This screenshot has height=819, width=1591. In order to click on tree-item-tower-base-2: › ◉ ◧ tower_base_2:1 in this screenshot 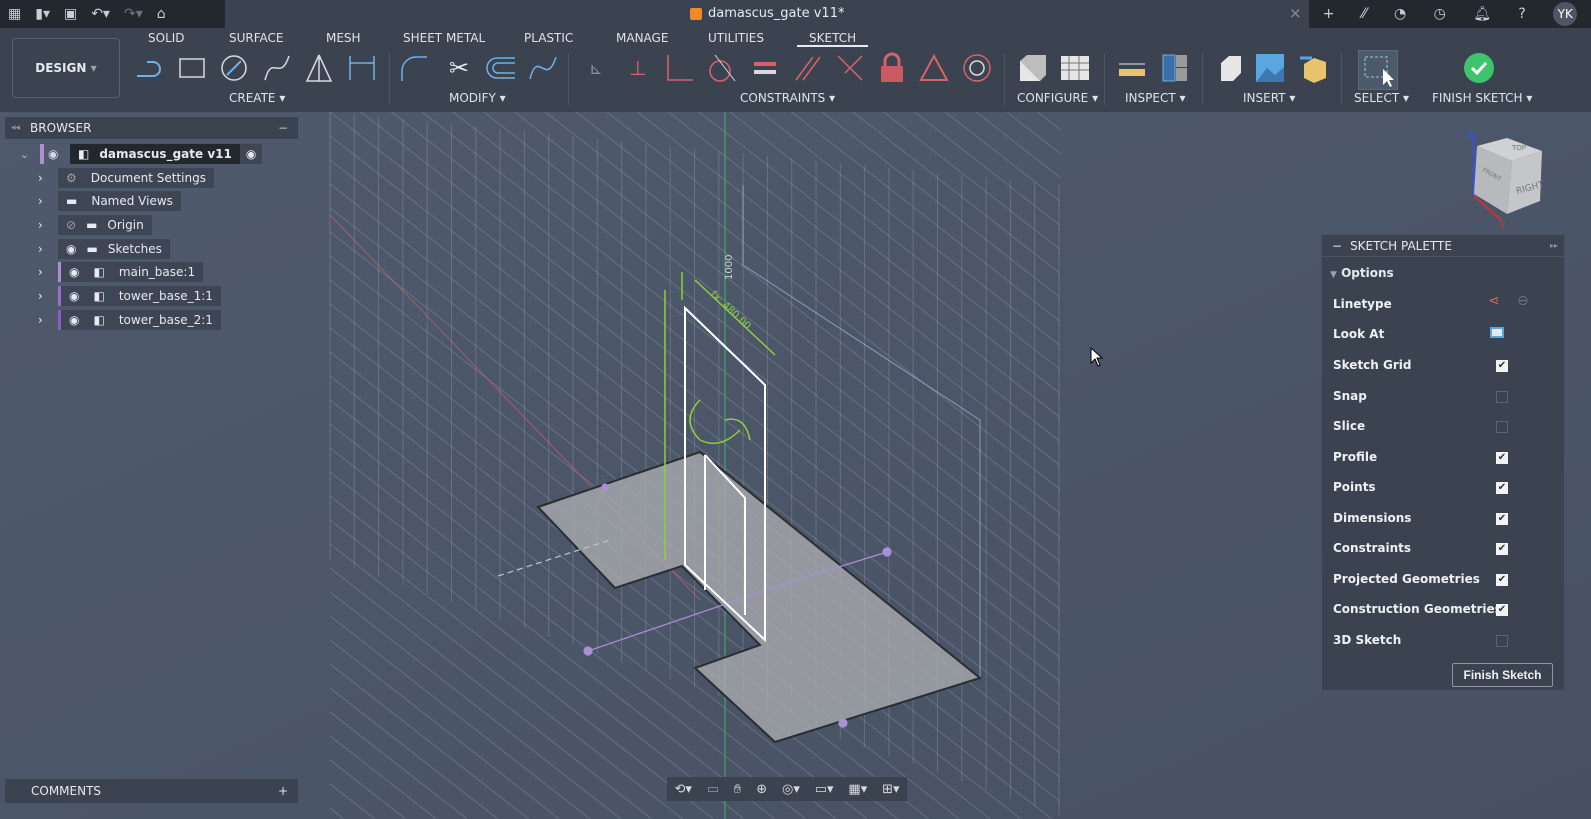, I will do `click(129, 320)`.